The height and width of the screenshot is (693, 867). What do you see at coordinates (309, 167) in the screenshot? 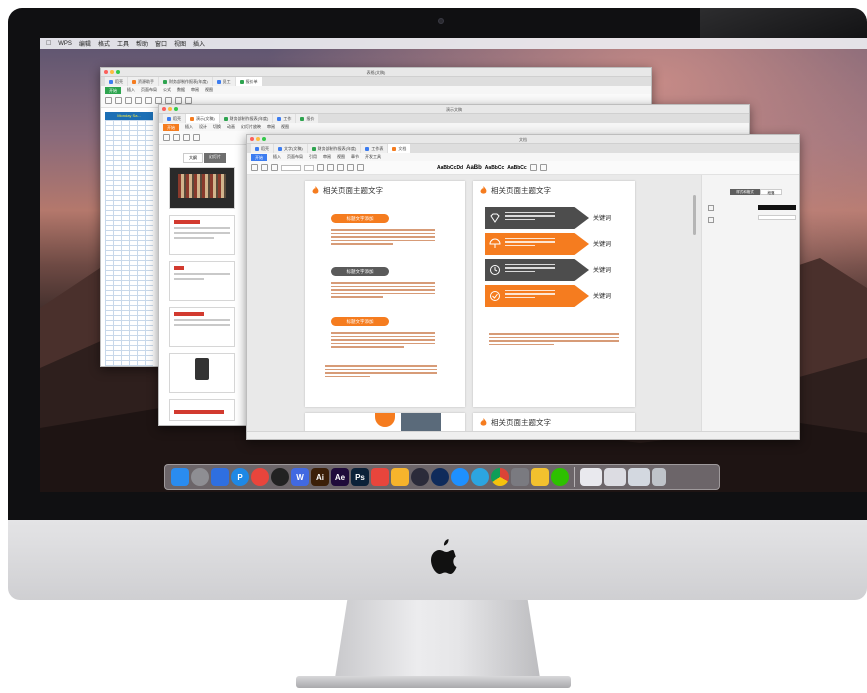
I see `font-size-select` at bounding box center [309, 167].